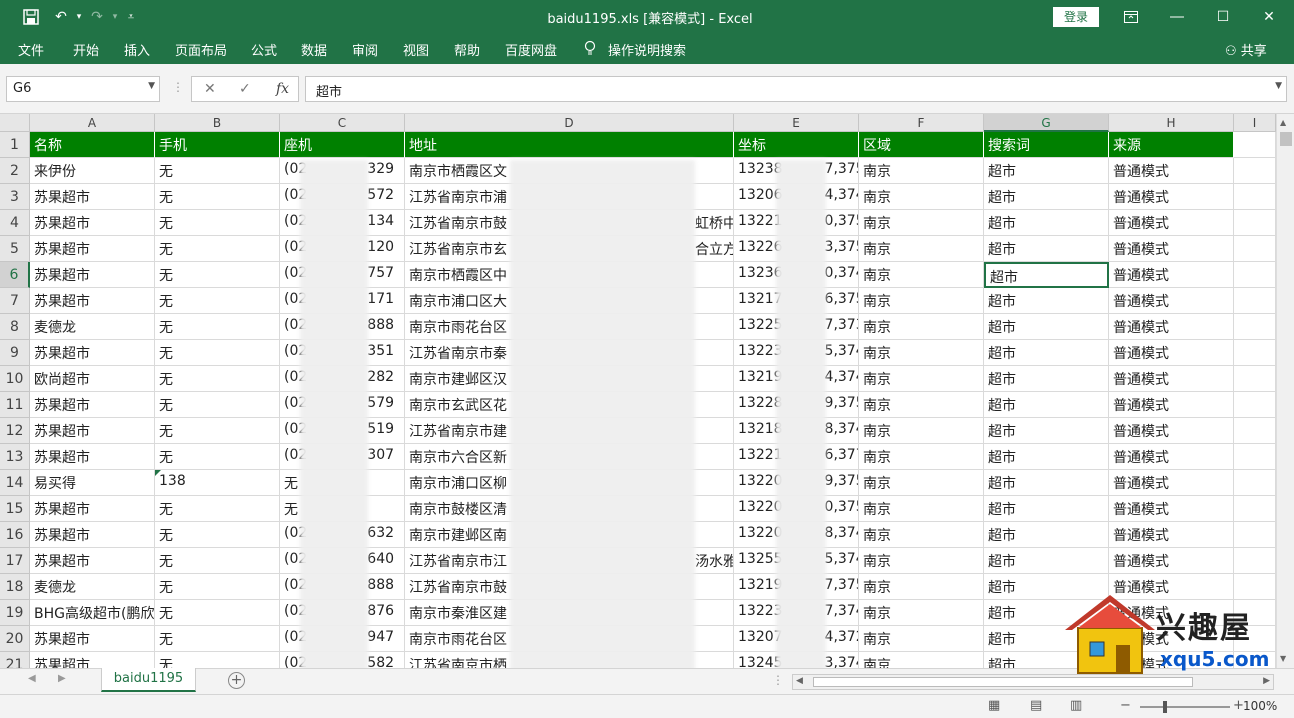  What do you see at coordinates (994, 705) in the screenshot?
I see `normal-view-icon: ▦` at bounding box center [994, 705].